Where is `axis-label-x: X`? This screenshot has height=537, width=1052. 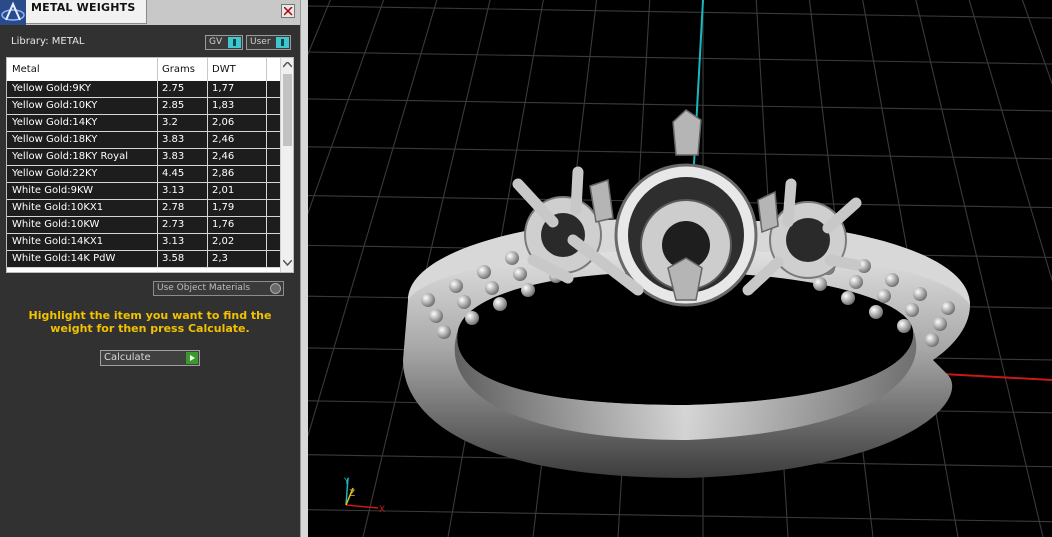
axis-label-x: X is located at coordinates (382, 510).